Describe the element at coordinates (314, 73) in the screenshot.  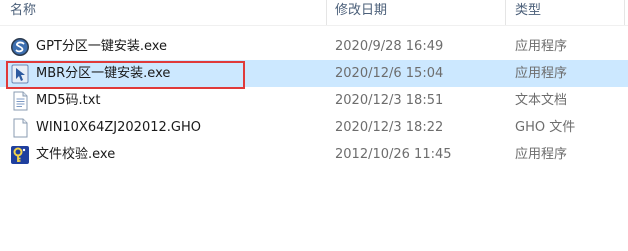
I see `file-row-selected: MBR分区一键安装.exe 2020/12/6 15:04 应用程序` at that location.